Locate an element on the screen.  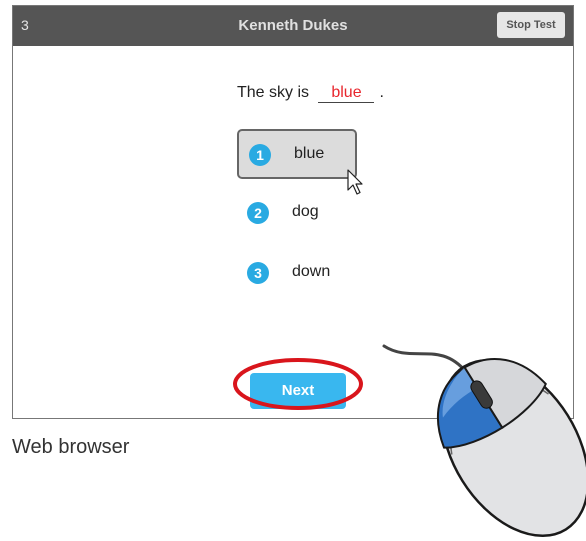
question-prompt: The sky is blue. is located at coordinates (310, 93).